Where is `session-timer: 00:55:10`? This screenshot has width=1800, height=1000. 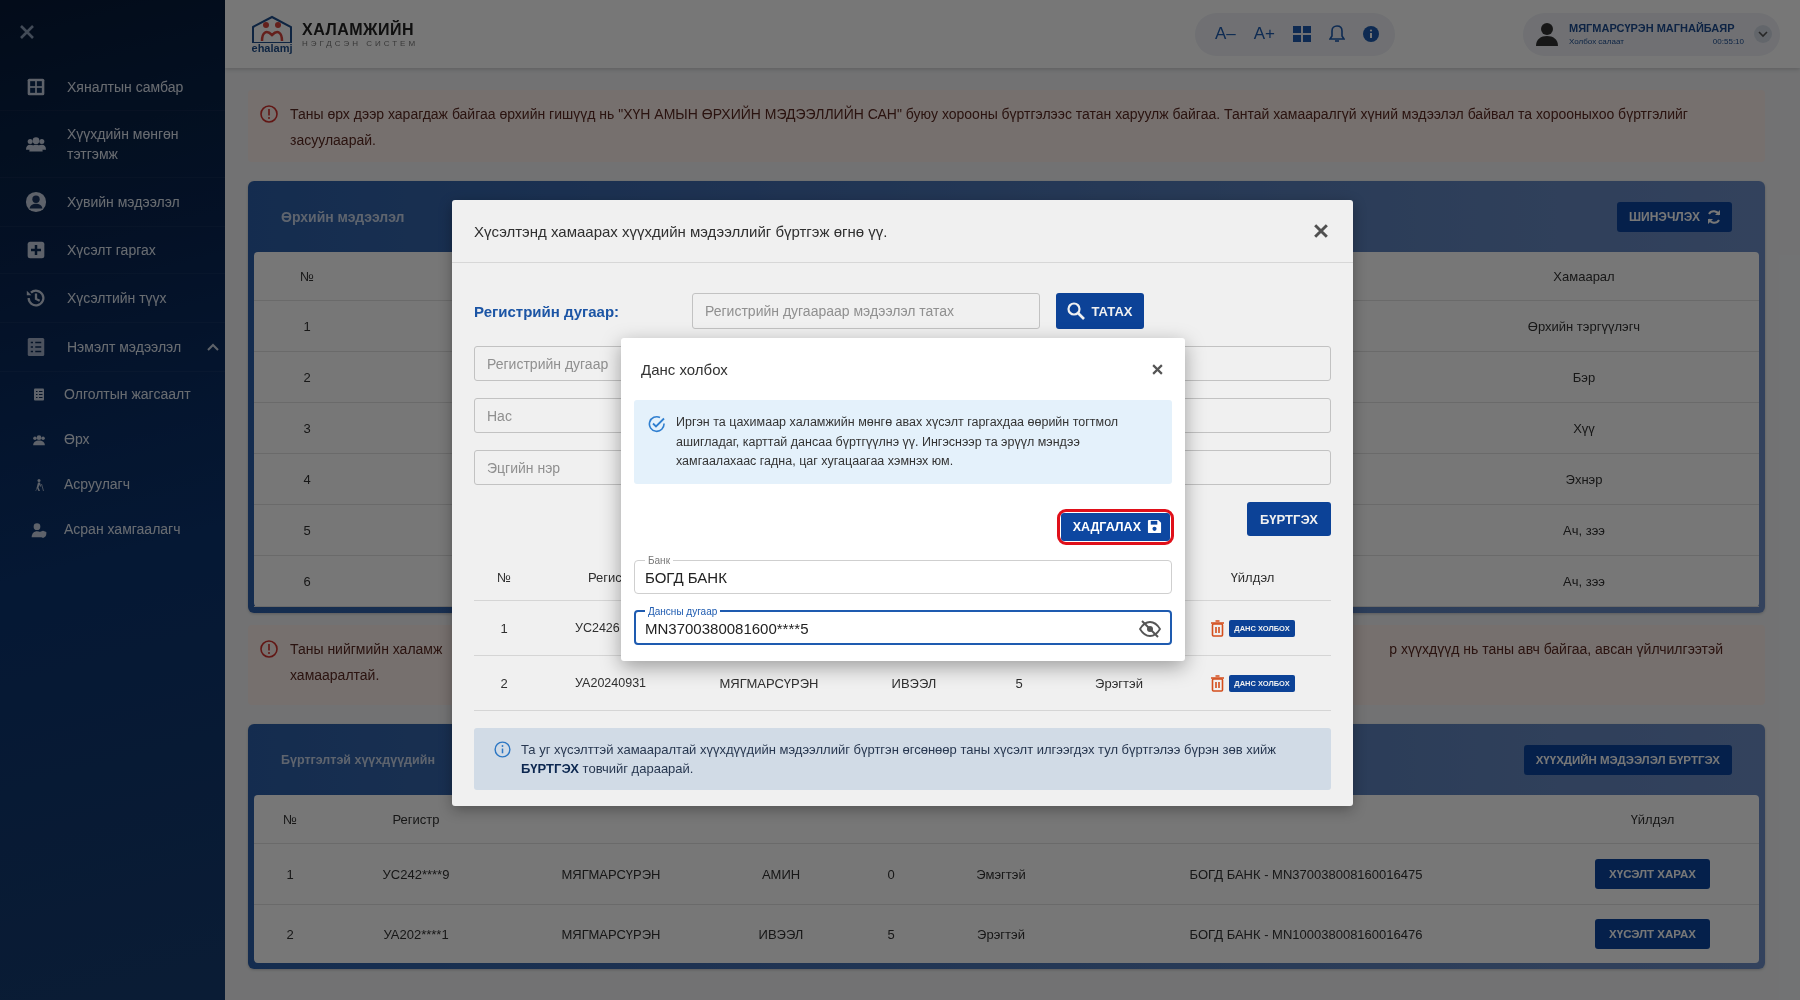 session-timer: 00:55:10 is located at coordinates (1728, 41).